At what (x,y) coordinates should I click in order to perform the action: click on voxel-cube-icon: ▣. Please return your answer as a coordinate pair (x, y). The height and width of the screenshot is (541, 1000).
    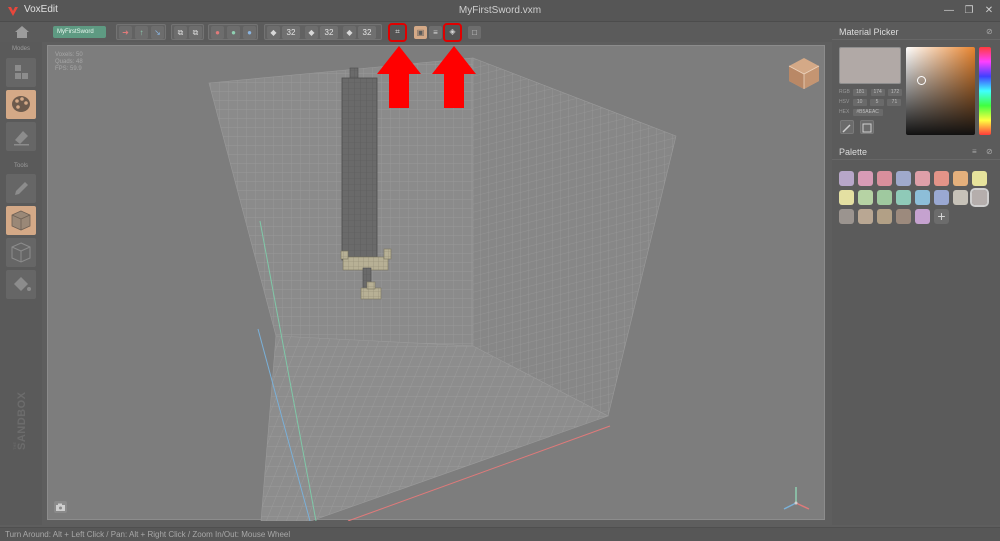
    Looking at the image, I should click on (420, 32).